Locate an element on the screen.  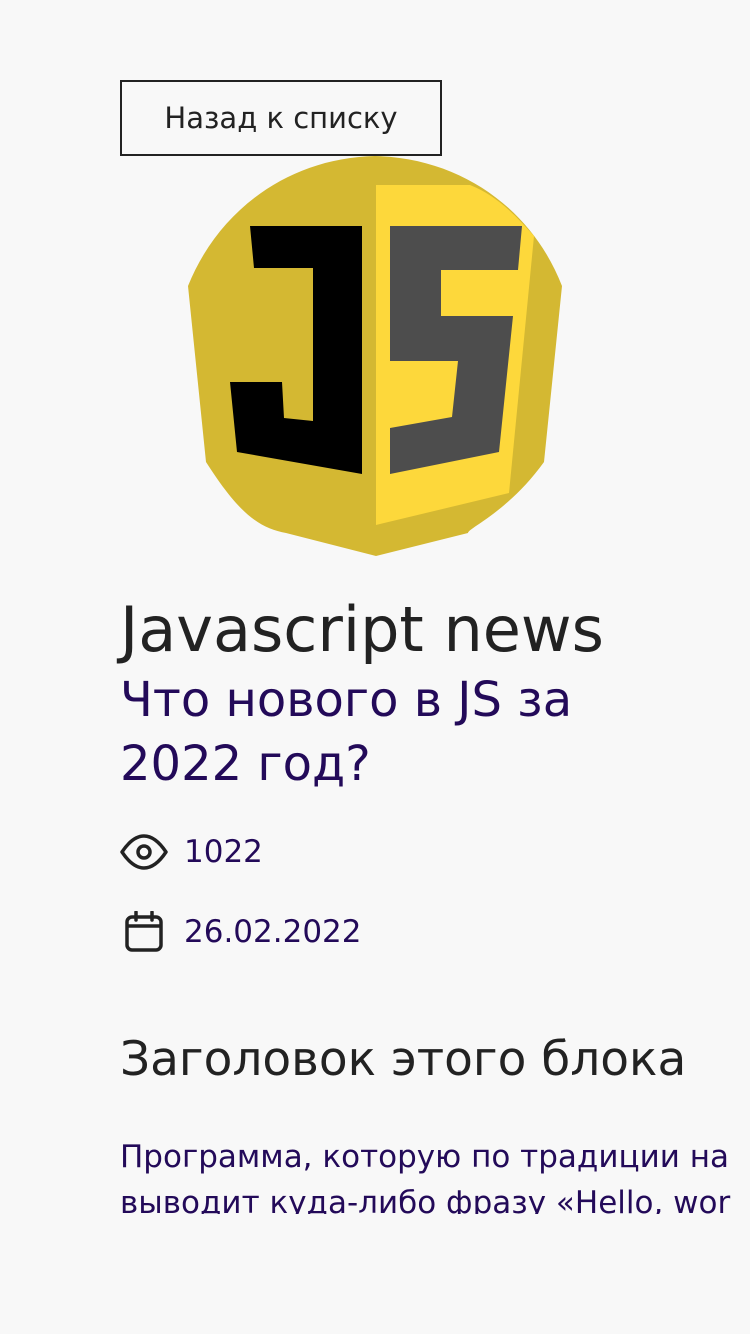
article-title: Что нового в JS за 2022 год? is located at coordinates (346, 732).